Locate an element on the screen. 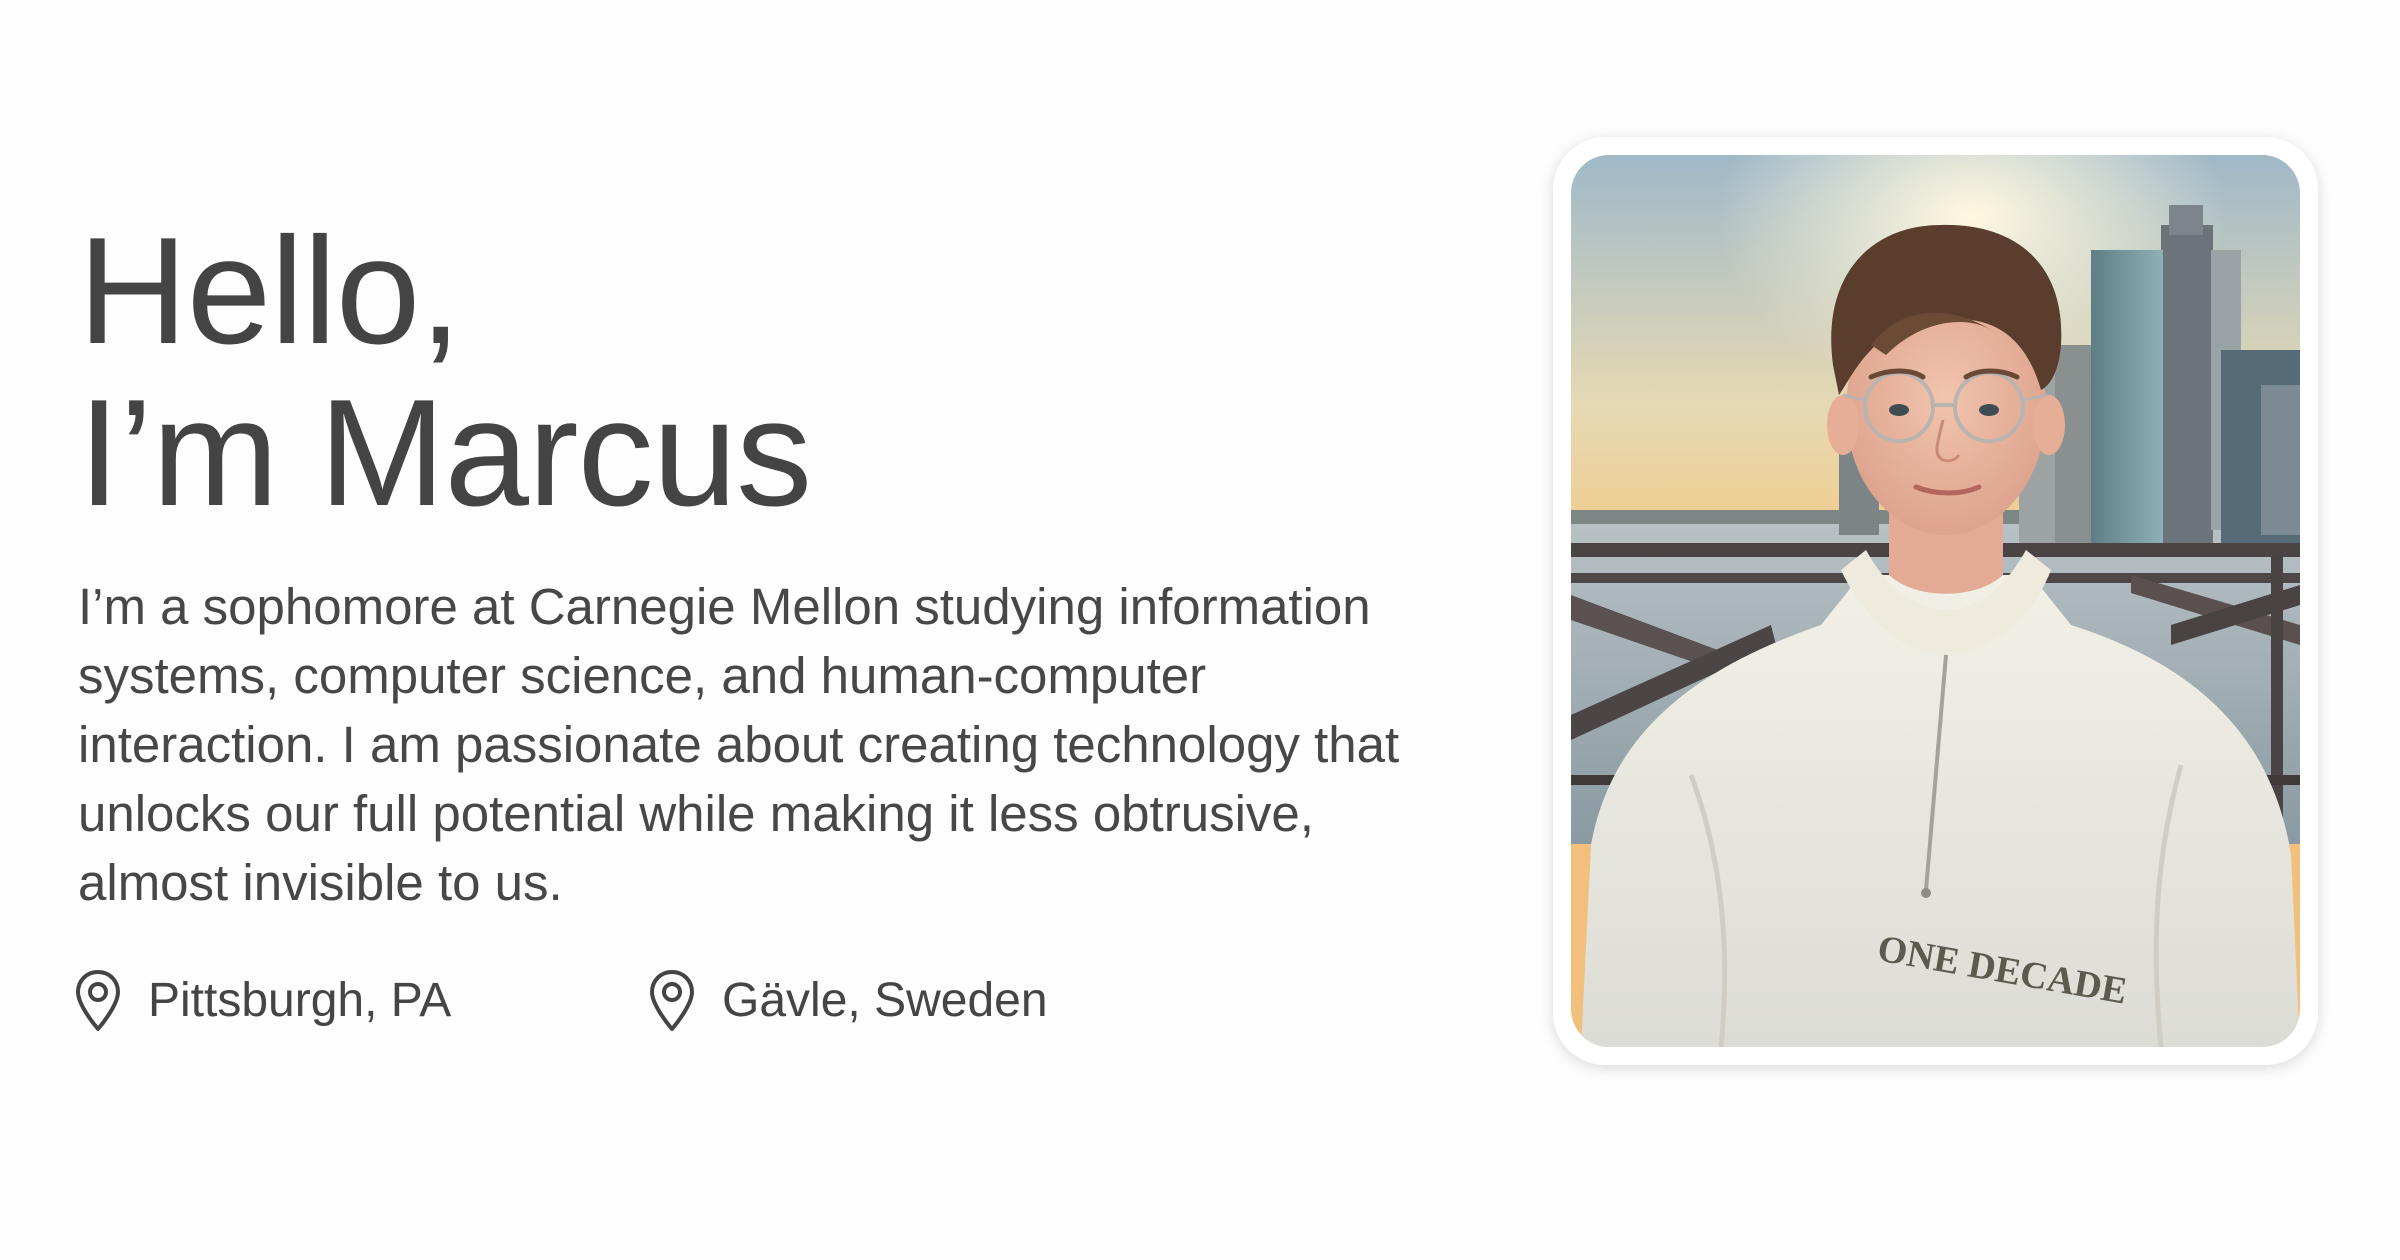  location-gavle: Gävle, Sweden is located at coordinates (848, 1001).